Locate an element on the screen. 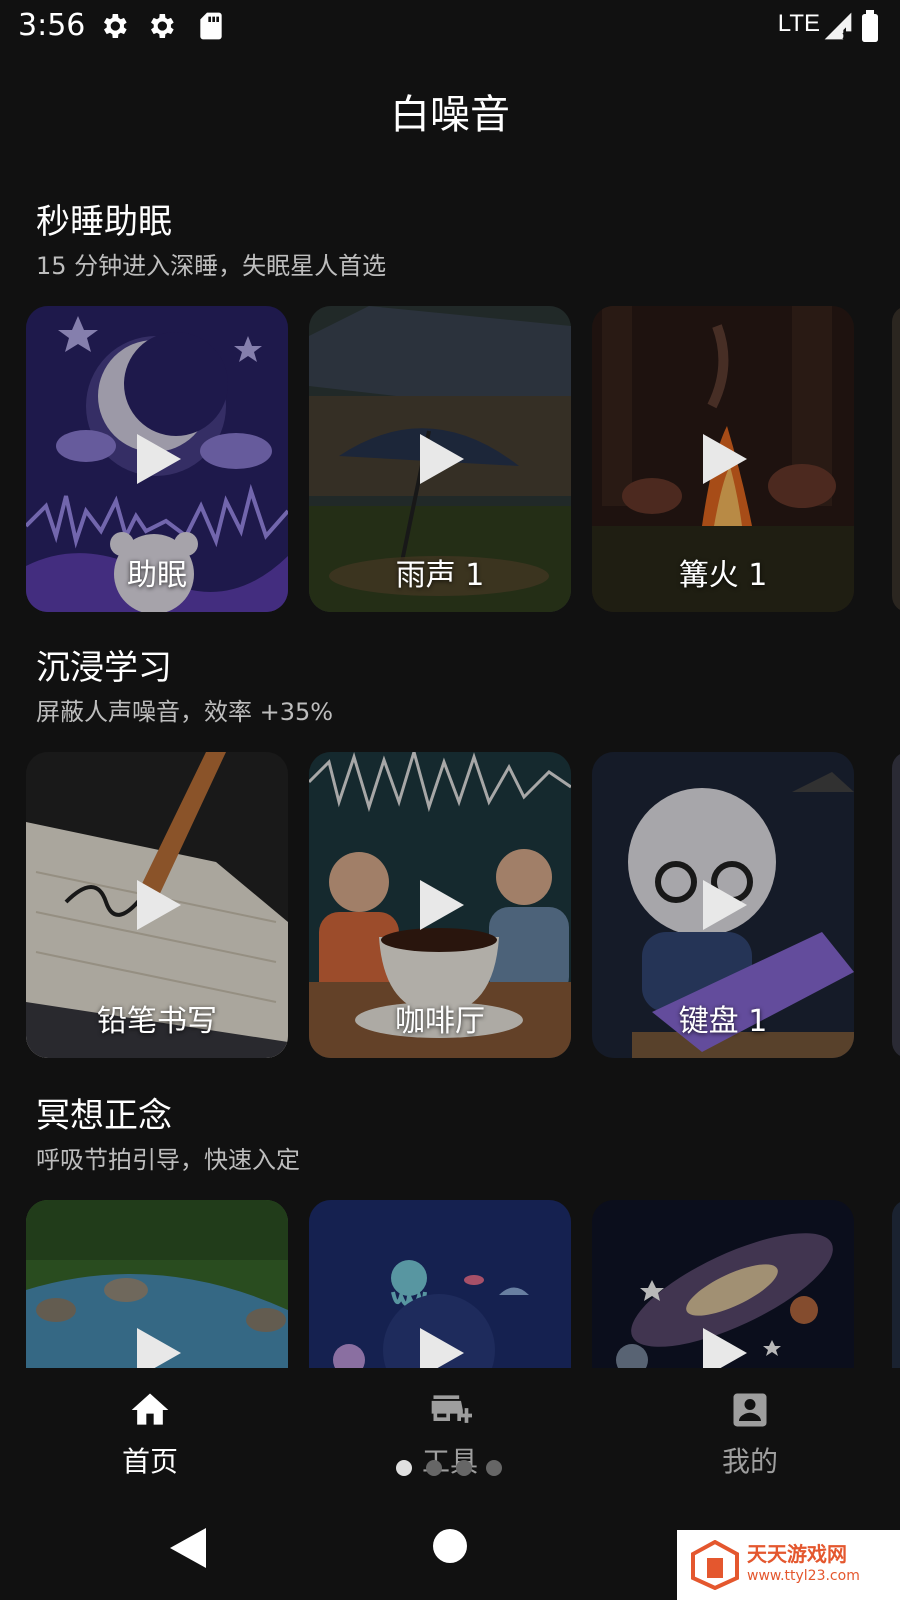 The height and width of the screenshot is (1600, 900). card-label: 铅笔书写 is located at coordinates (157, 1021).